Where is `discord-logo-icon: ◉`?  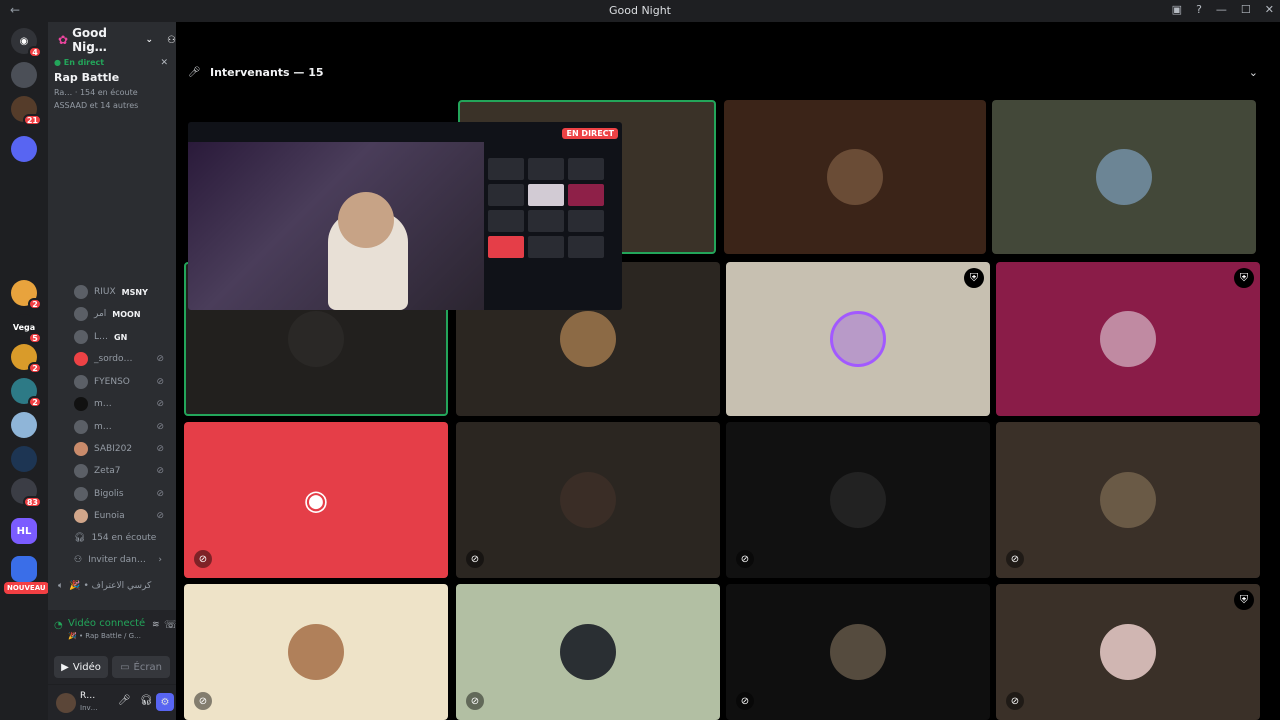 discord-logo-icon: ◉ is located at coordinates (316, 500).